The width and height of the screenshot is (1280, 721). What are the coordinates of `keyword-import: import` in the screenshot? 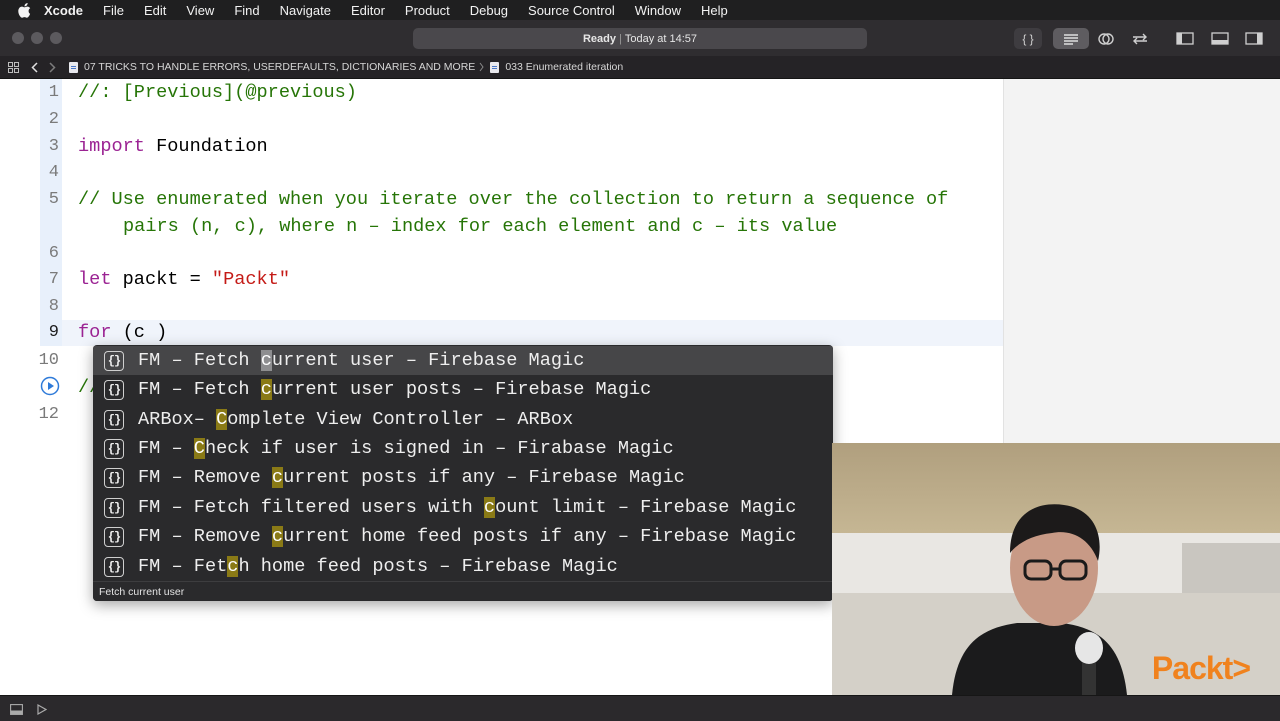 It's located at (111, 146).